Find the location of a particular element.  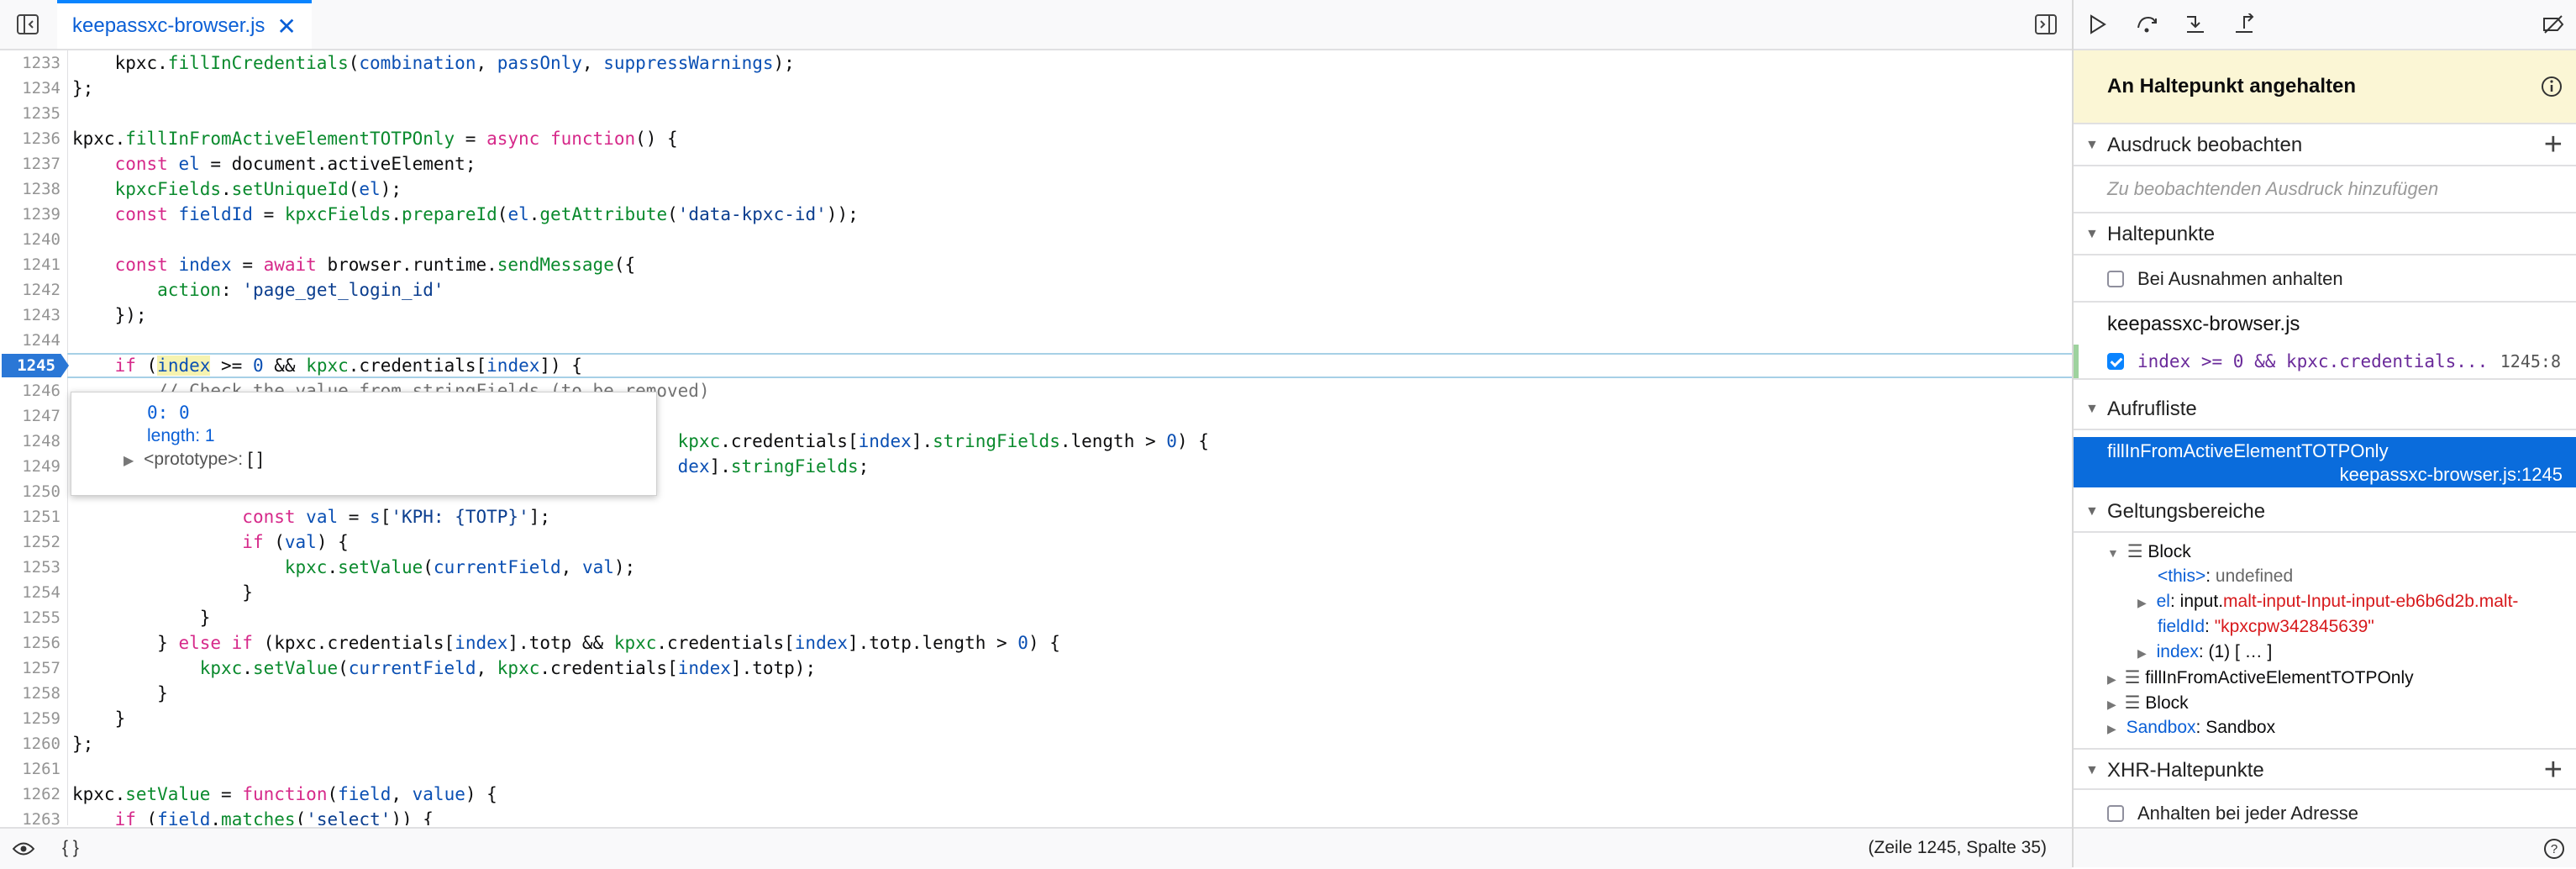

tab-keepassxc-browser-js: keepassxc-browser.js ✕ is located at coordinates (184, 24).